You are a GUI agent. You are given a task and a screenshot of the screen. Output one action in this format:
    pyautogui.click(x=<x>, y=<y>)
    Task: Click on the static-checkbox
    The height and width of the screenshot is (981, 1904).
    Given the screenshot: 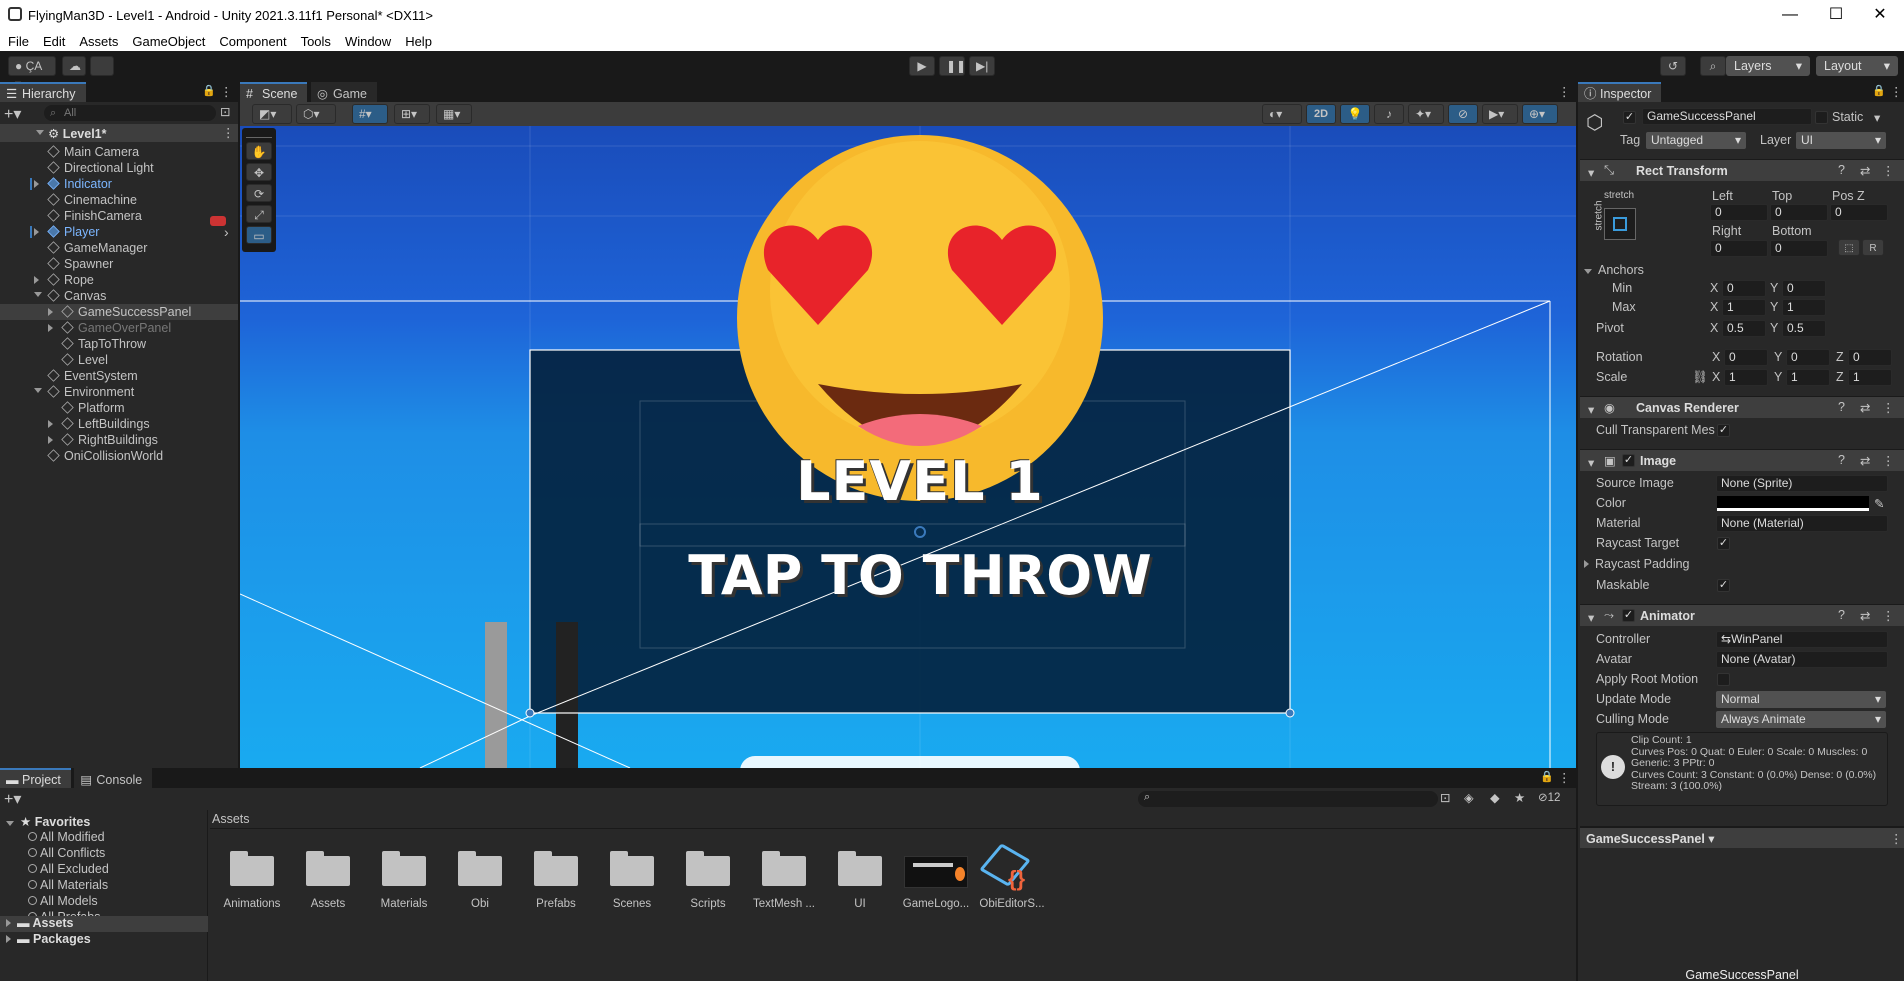 What is the action you would take?
    pyautogui.click(x=1821, y=117)
    